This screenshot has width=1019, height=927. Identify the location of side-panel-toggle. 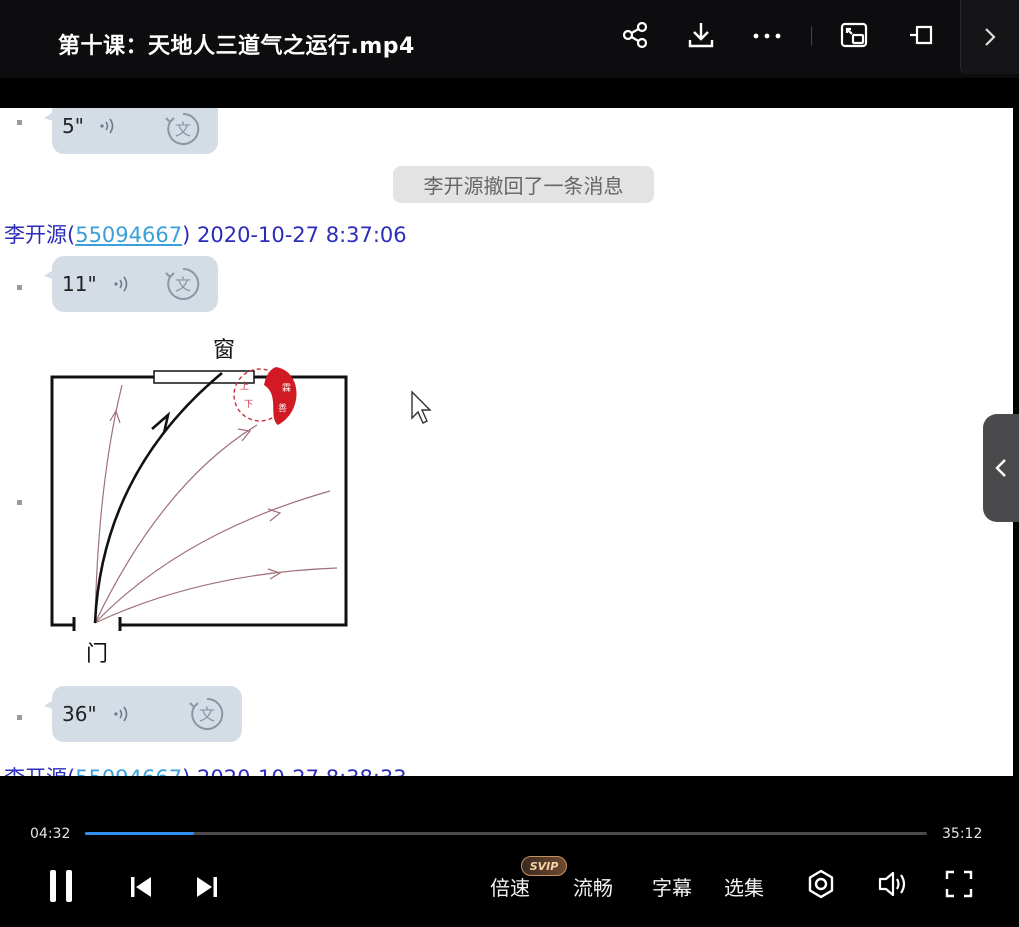
(1001, 468).